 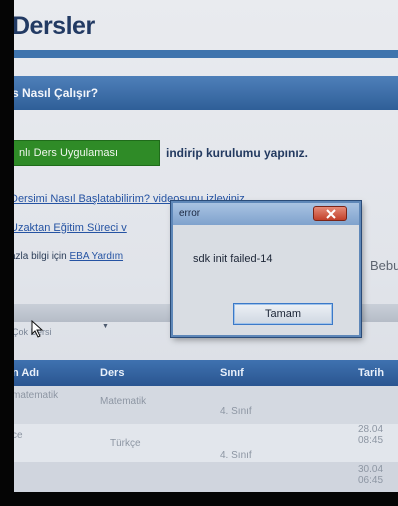 What do you see at coordinates (87, 153) in the screenshot?
I see `download-app-button: nlı Ders Uygulaması` at bounding box center [87, 153].